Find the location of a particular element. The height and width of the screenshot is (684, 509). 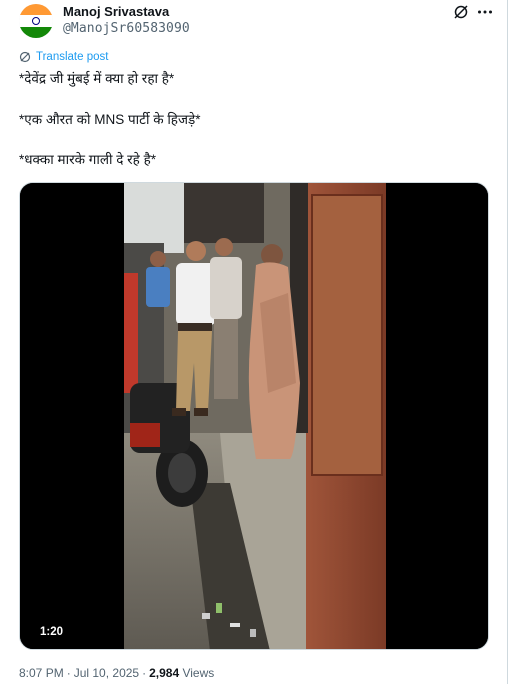

post-date: Jul 10, 2025 is located at coordinates (106, 673).